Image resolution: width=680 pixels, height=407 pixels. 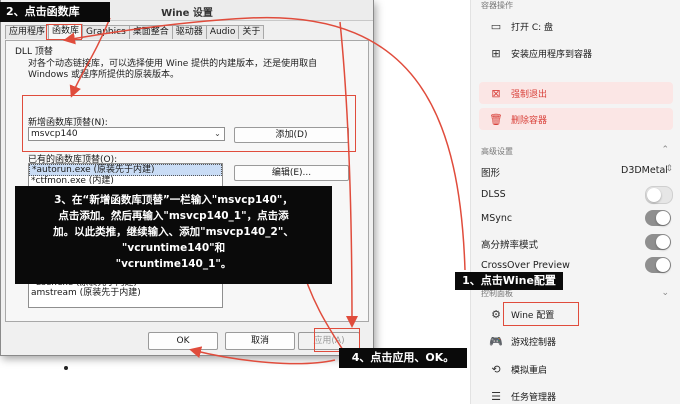 I want to click on step3-line: 3、在“新增函数库顶替”一栏输入"msvcp140"，, so click(x=173, y=200).